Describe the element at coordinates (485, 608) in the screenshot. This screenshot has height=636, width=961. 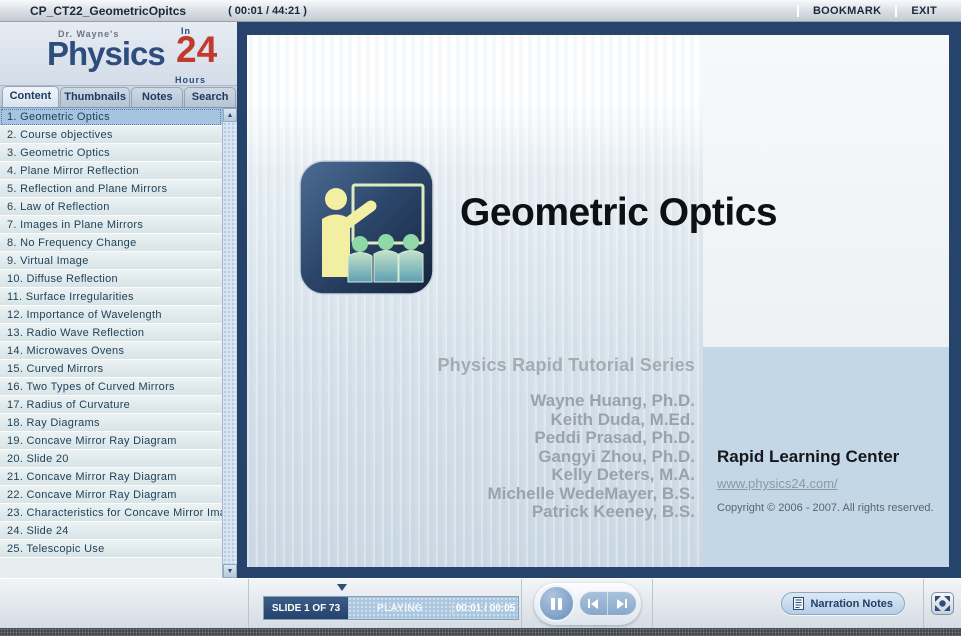
I see `slide-time: 00:01 / 00:05` at that location.